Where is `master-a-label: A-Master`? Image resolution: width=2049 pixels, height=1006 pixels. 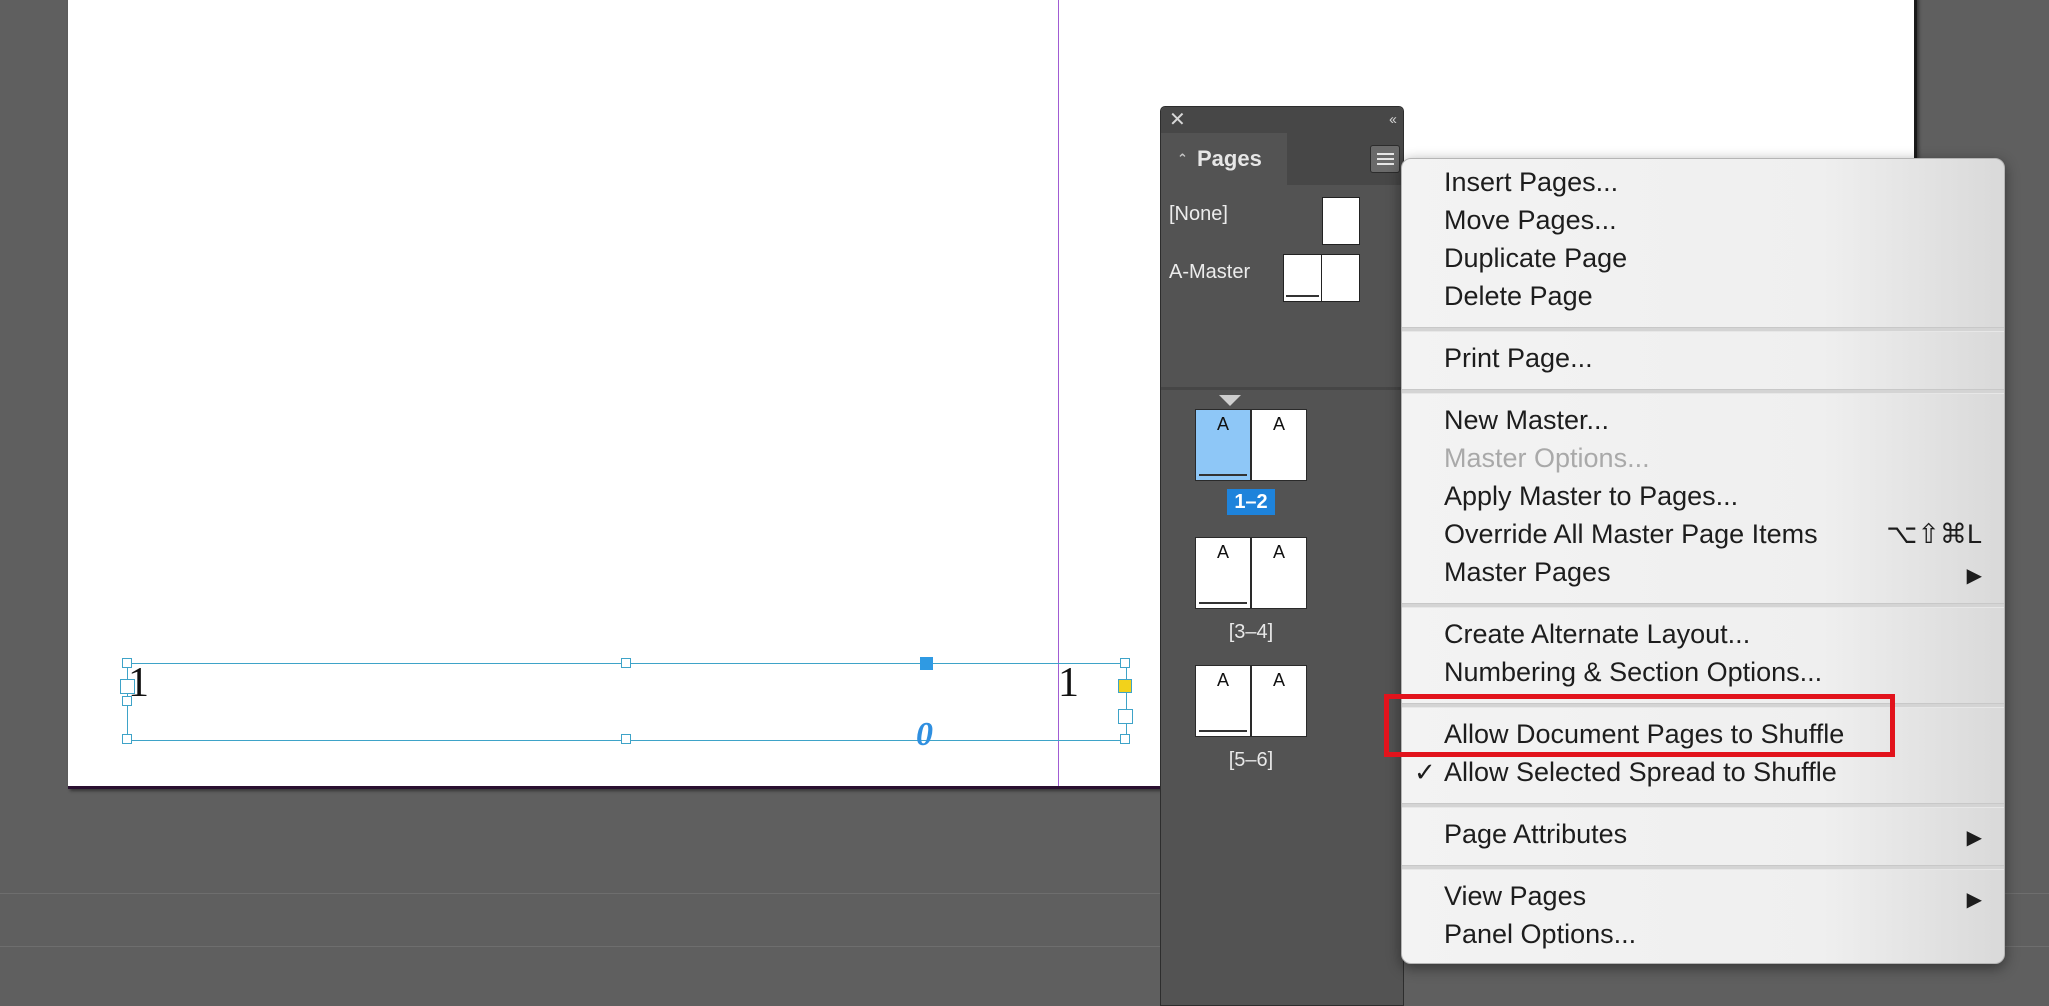
master-a-label: A-Master is located at coordinates (1209, 272).